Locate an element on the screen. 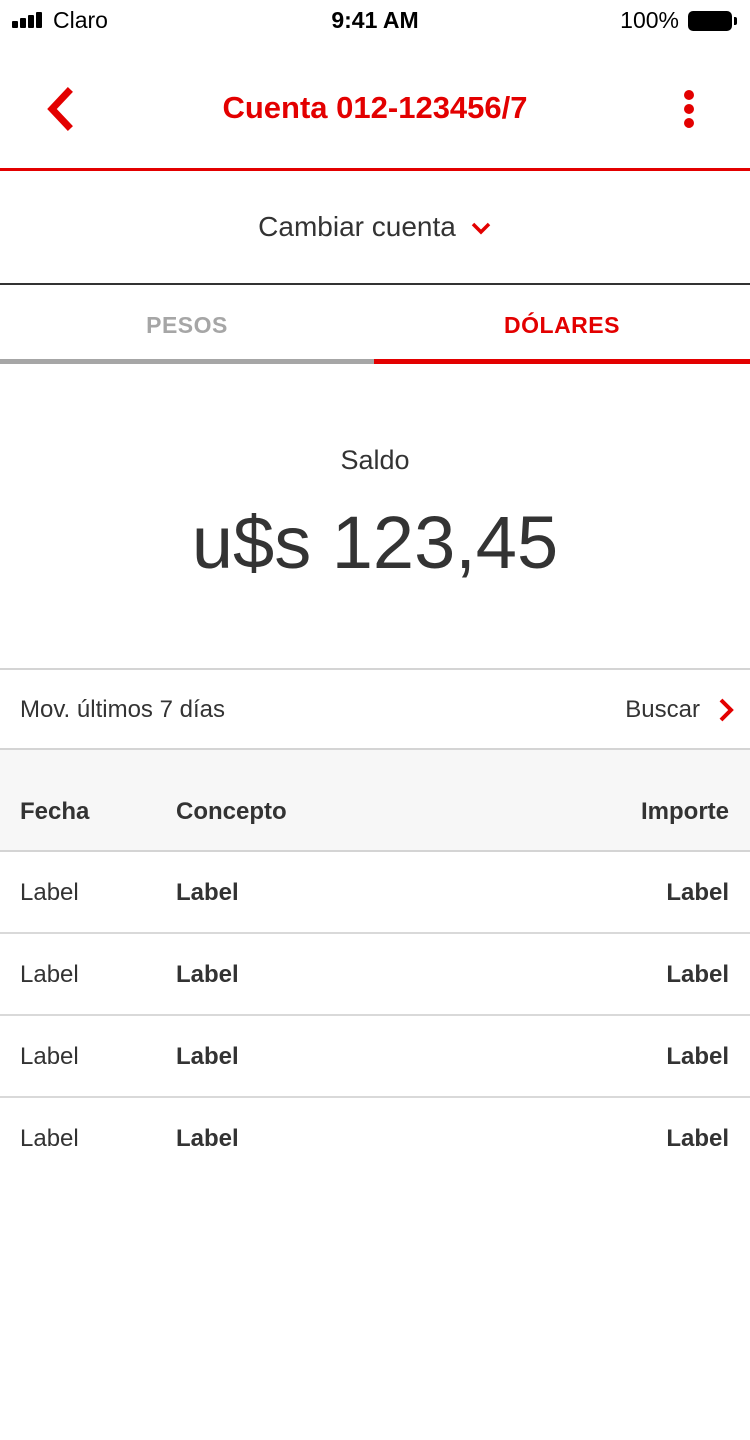 The width and height of the screenshot is (750, 1440). change-account-button: Cambiar cuenta is located at coordinates (375, 228).